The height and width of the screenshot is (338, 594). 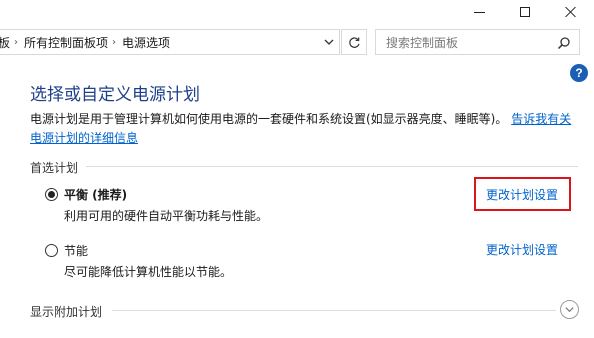 What do you see at coordinates (477, 42) in the screenshot?
I see `search-box: 搜索控制面板` at bounding box center [477, 42].